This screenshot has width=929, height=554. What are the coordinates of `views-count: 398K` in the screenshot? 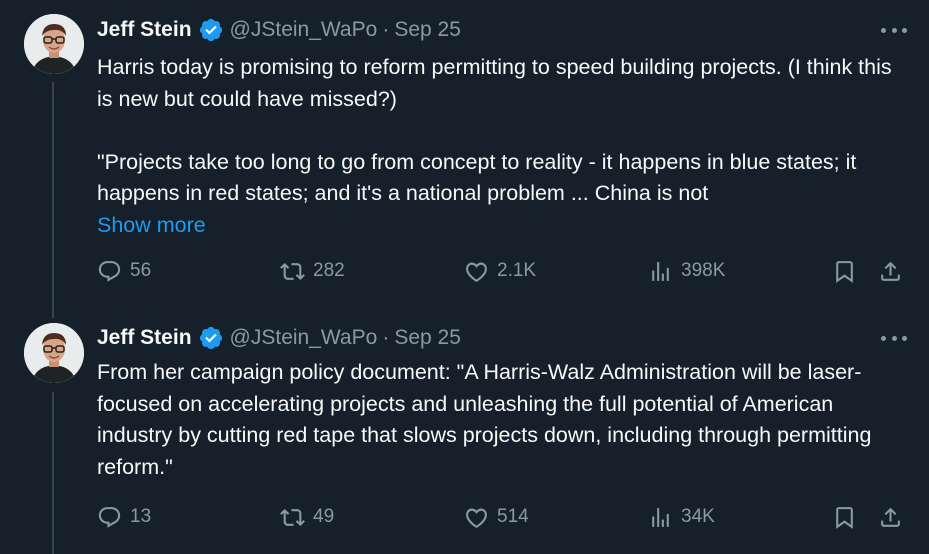 It's located at (703, 270).